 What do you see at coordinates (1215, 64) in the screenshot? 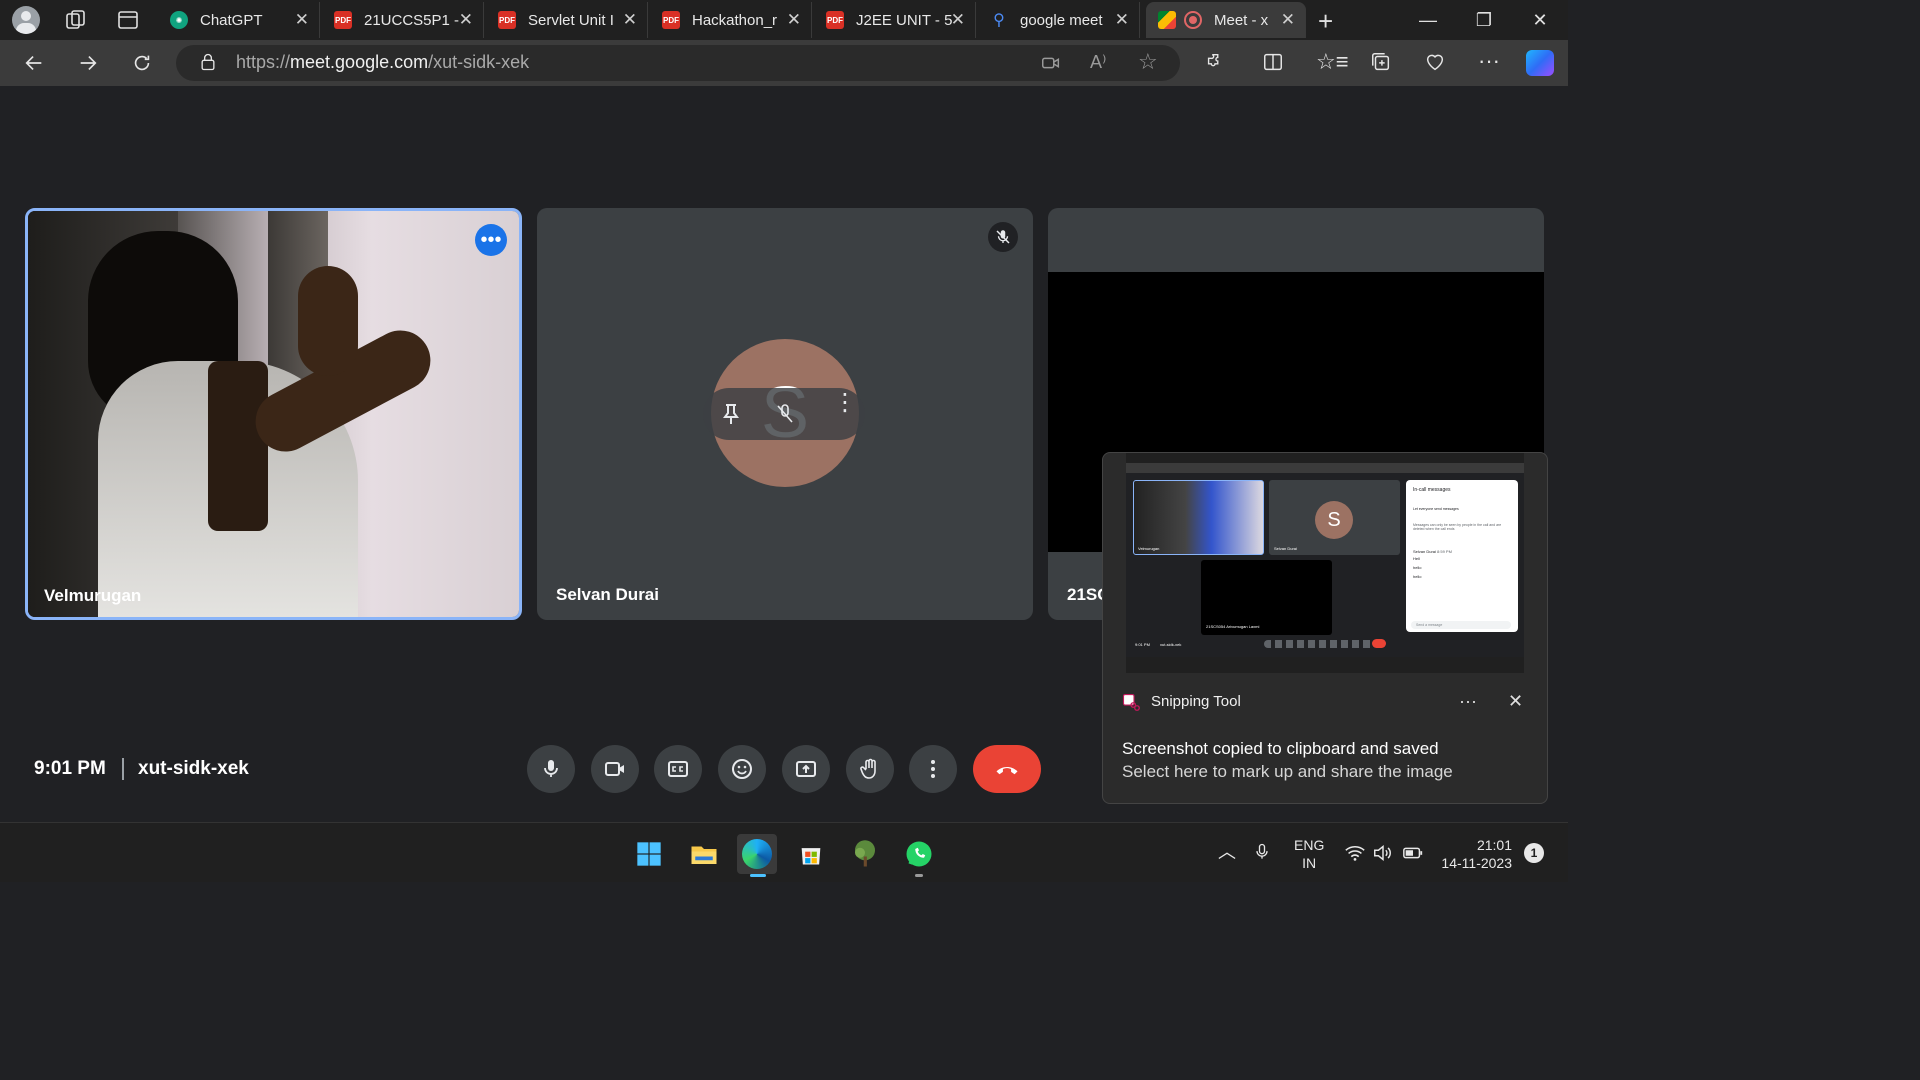
I see `extensions-icon` at bounding box center [1215, 64].